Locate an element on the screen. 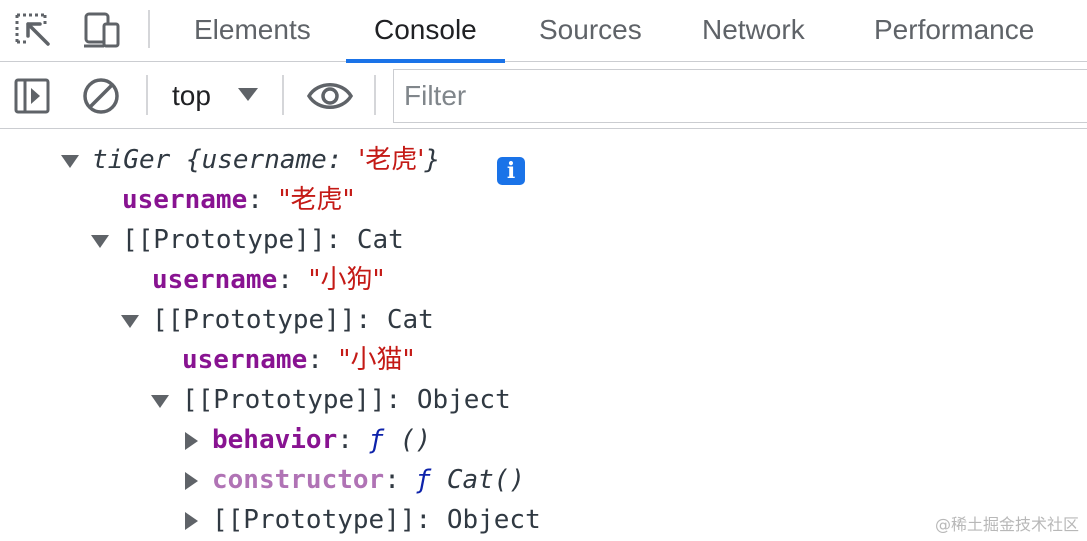 The height and width of the screenshot is (541, 1087). tab-label: Sources is located at coordinates (590, 29).